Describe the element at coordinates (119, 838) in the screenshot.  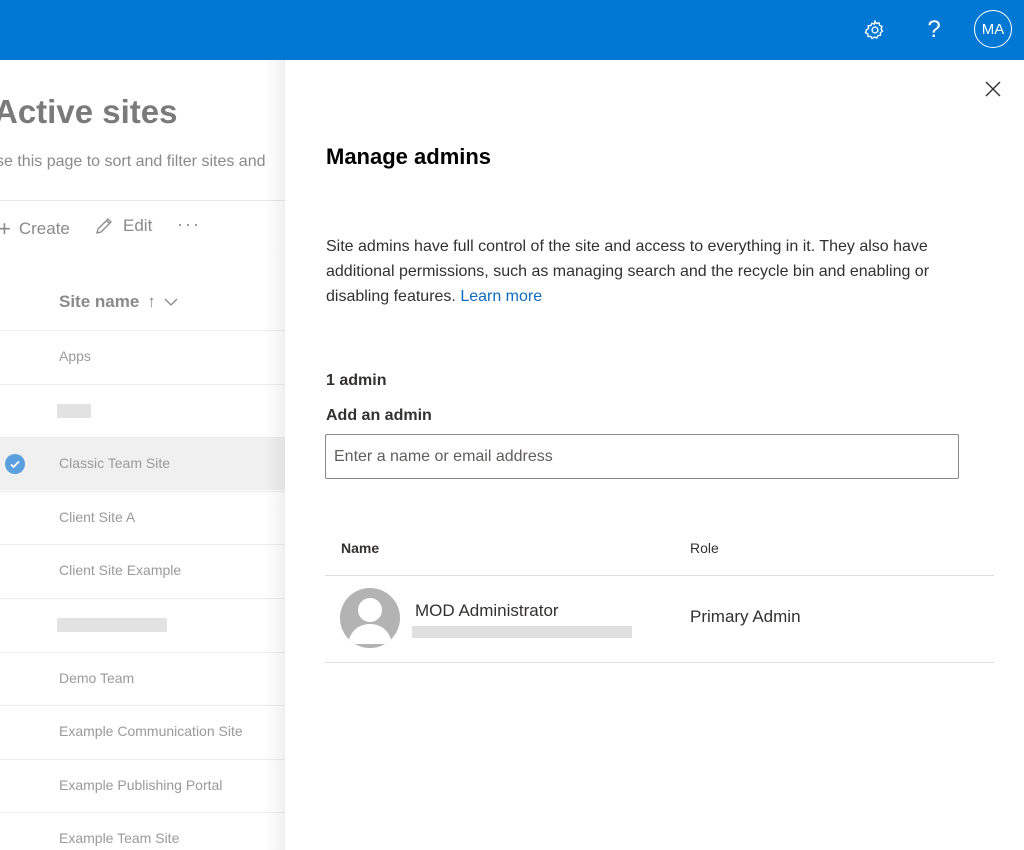
I see `site-name: Example Team Site` at that location.